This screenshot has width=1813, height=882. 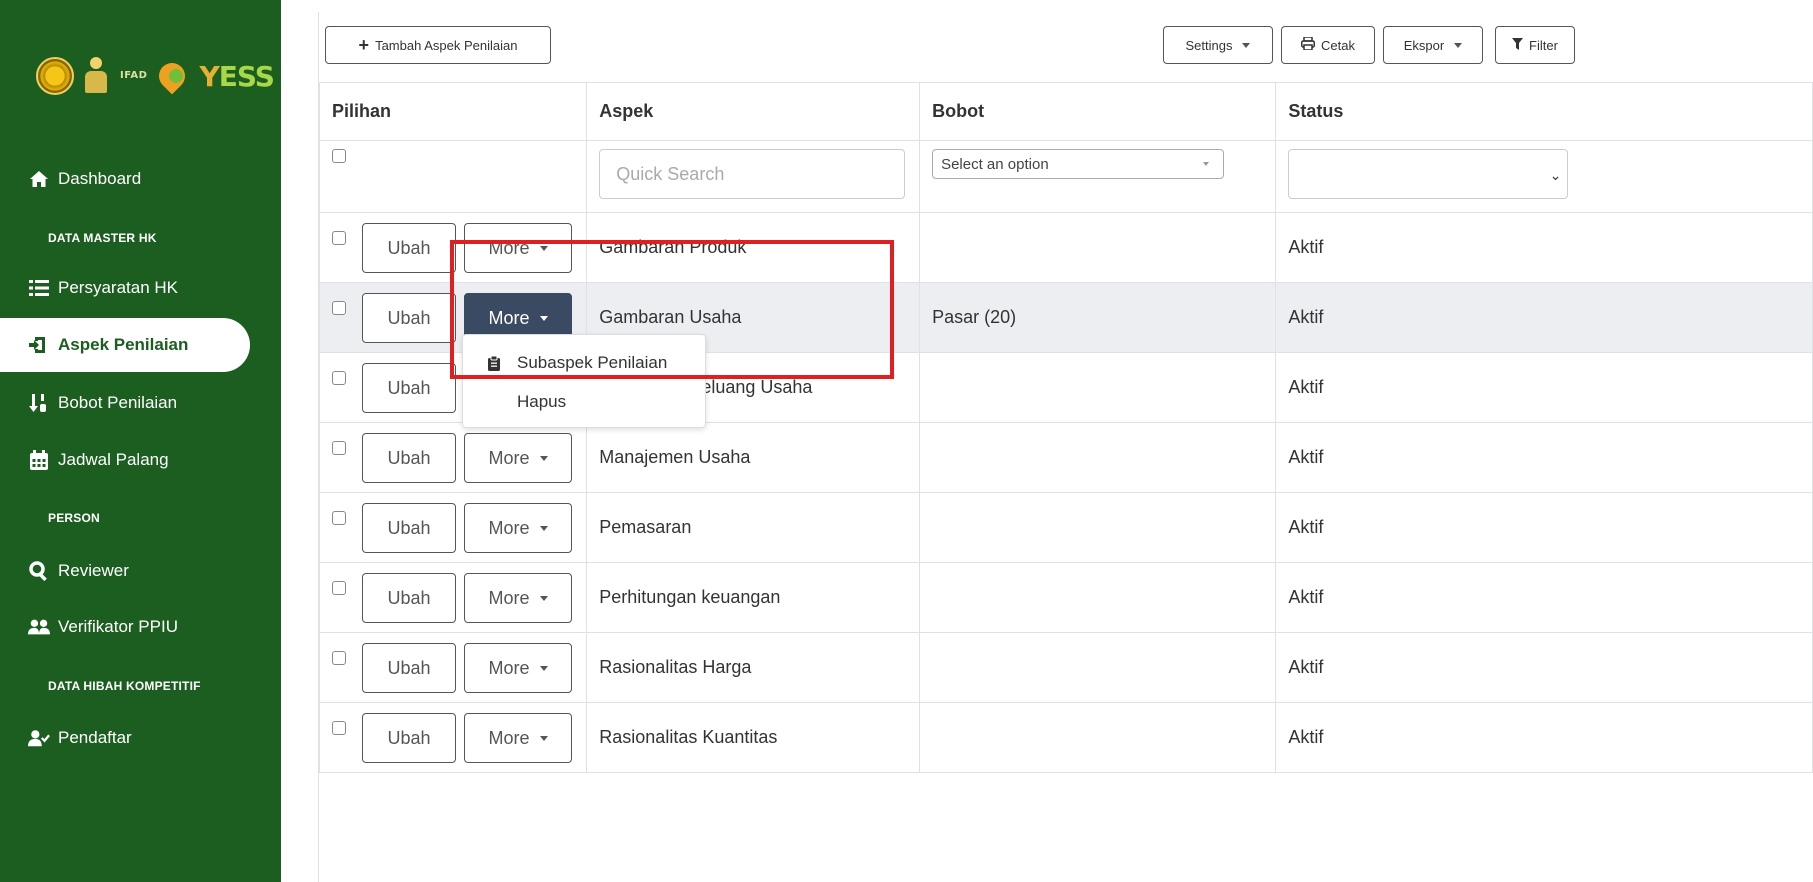 I want to click on table-row: Ubah More Pemasaran Aktif, so click(x=1065, y=527).